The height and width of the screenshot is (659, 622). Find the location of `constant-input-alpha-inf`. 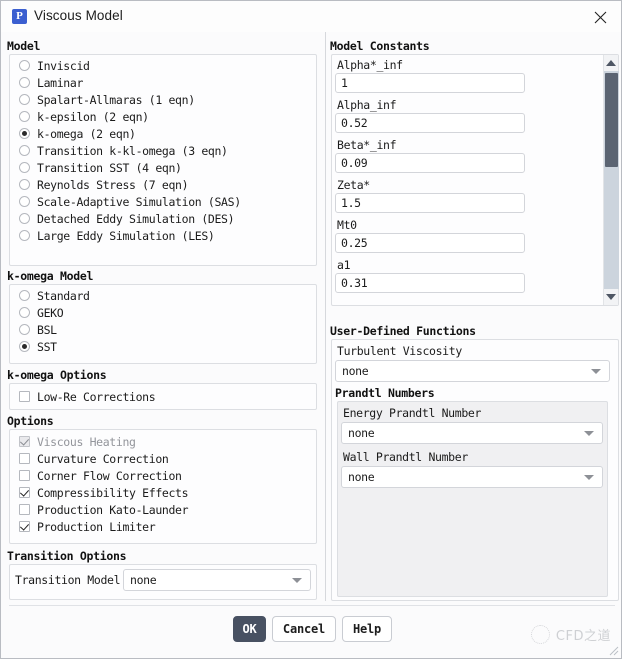

constant-input-alpha-inf is located at coordinates (430, 123).